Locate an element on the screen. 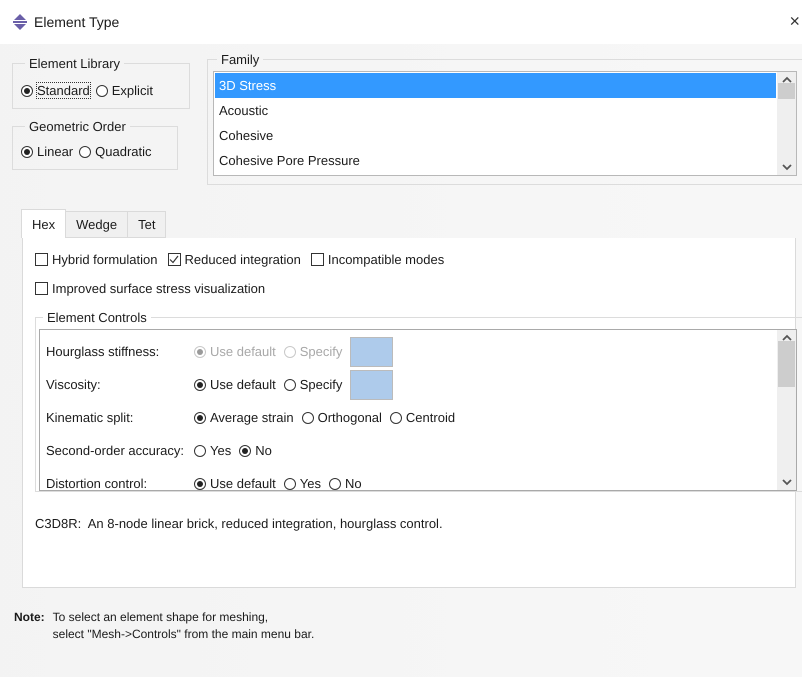 This screenshot has width=802, height=677. tab: Tet is located at coordinates (146, 224).